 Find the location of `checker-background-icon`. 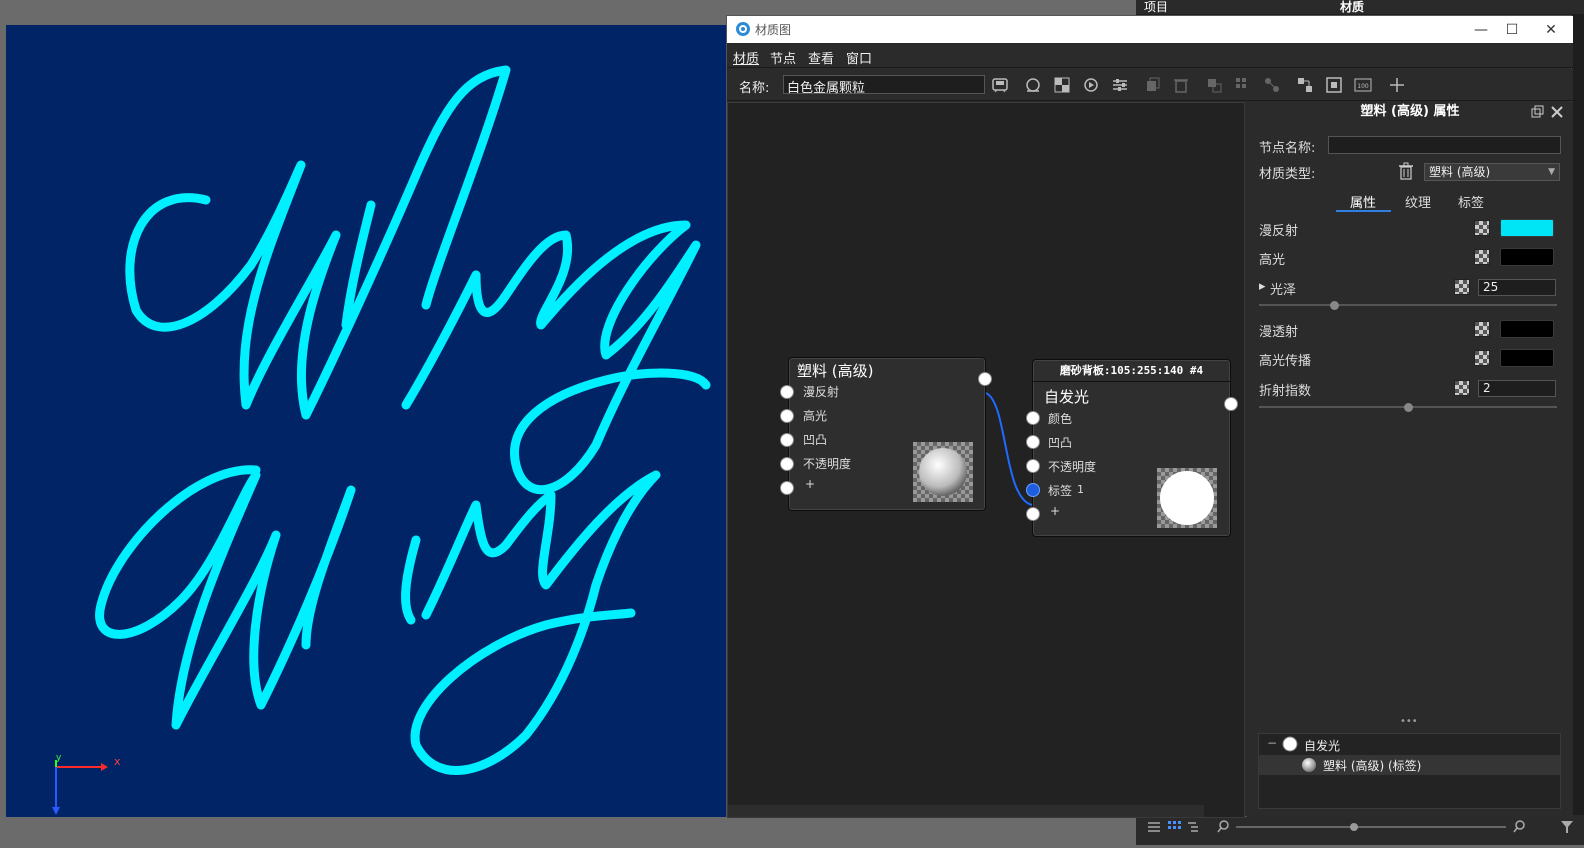

checker-background-icon is located at coordinates (1062, 85).